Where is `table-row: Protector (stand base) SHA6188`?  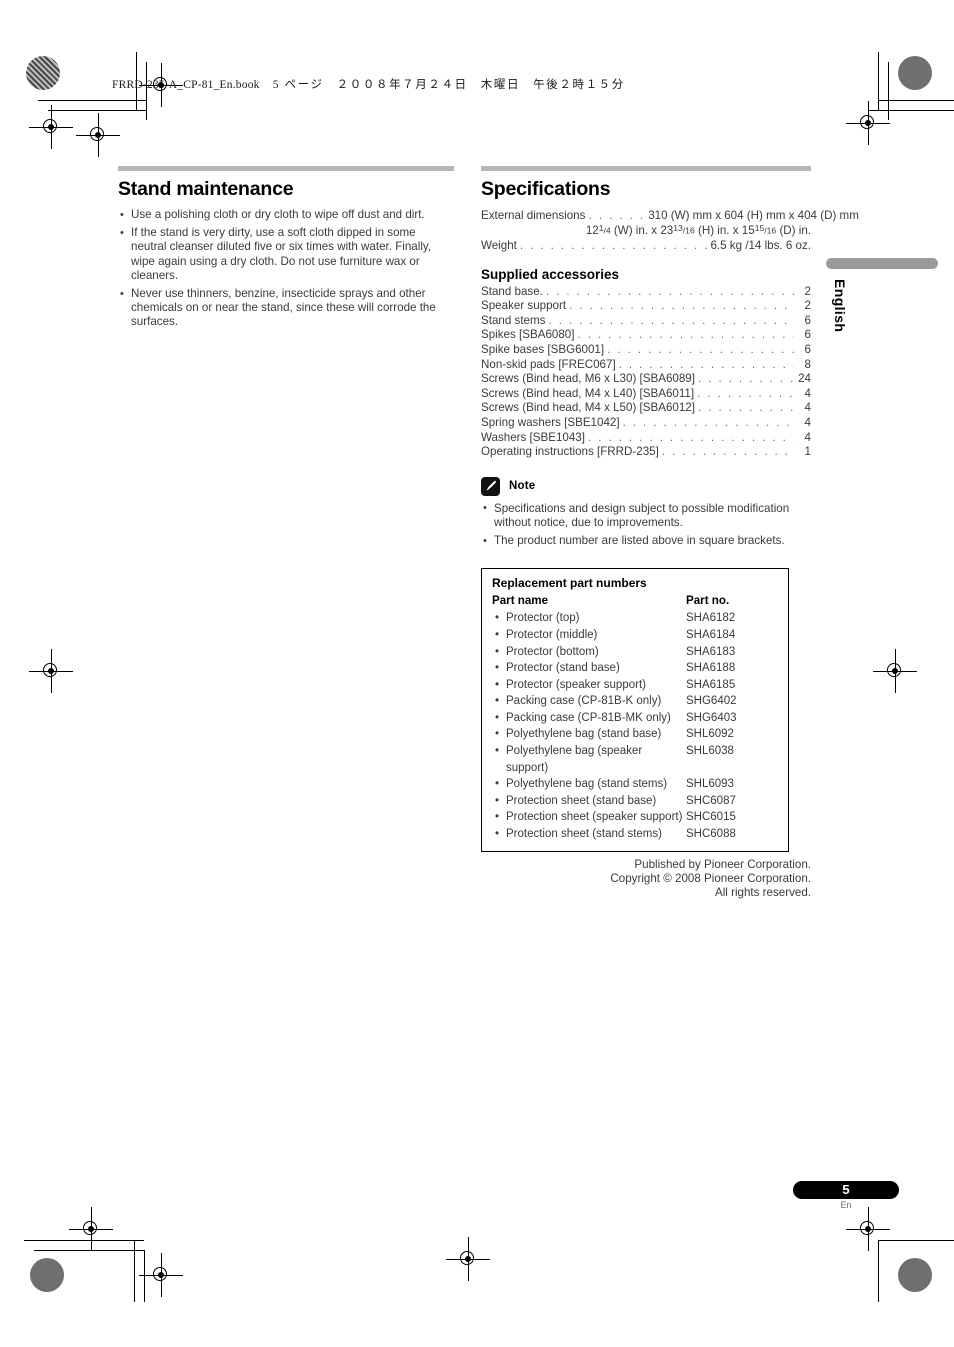 table-row: Protector (stand base) SHA6188 is located at coordinates (635, 668).